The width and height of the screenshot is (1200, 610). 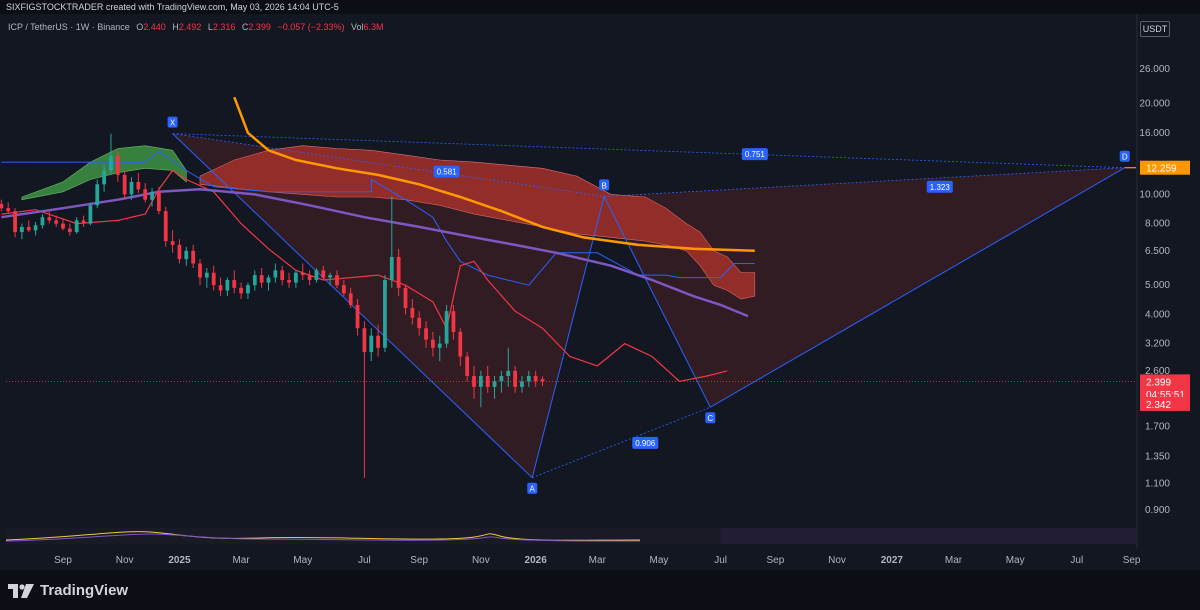 What do you see at coordinates (1157, 314) in the screenshot?
I see `y-tick-label: 4.000` at bounding box center [1157, 314].